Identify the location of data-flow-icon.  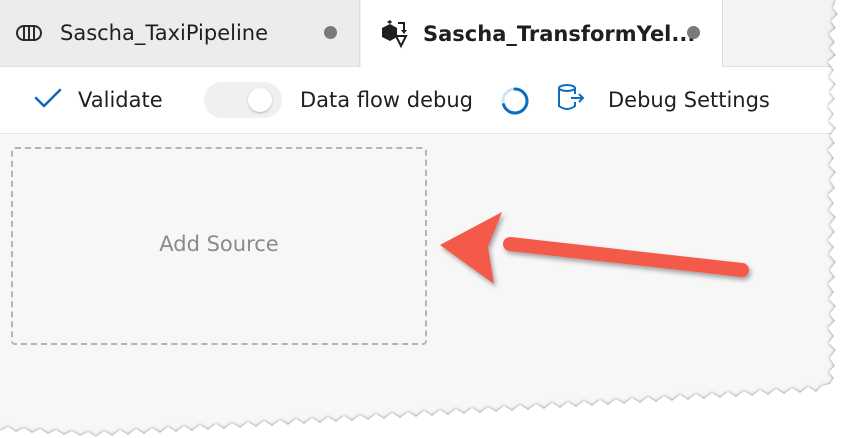
(394, 34).